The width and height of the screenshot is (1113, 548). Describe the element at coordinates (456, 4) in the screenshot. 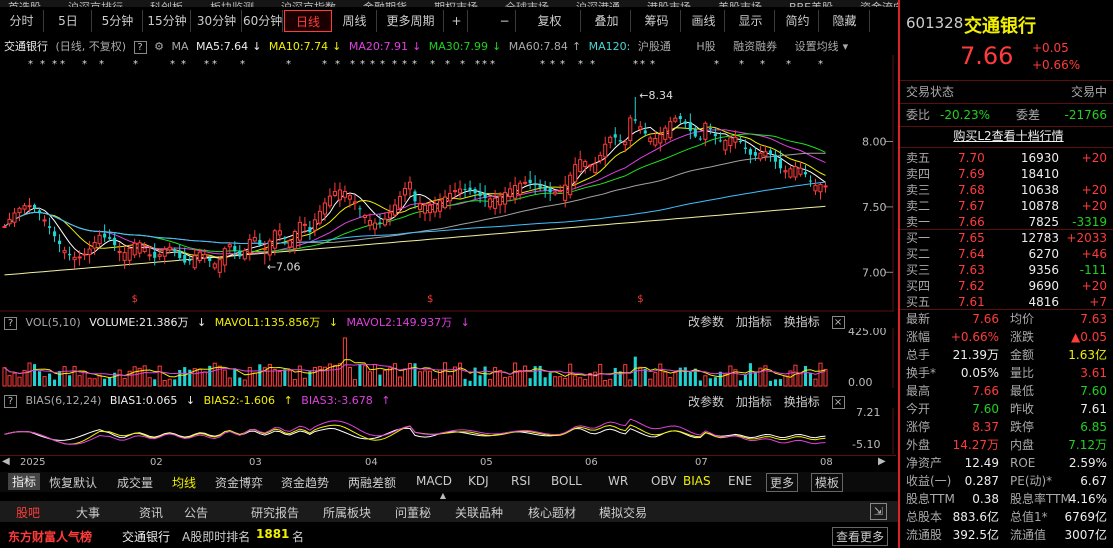

I see `menu-item: 期权市场` at that location.